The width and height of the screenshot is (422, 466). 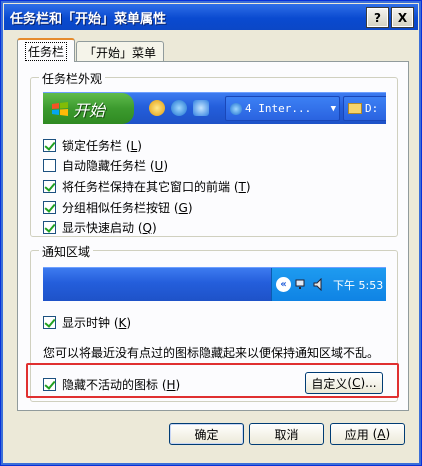 What do you see at coordinates (72, 78) in the screenshot?
I see `group-label-appearance: 任务栏外观` at bounding box center [72, 78].